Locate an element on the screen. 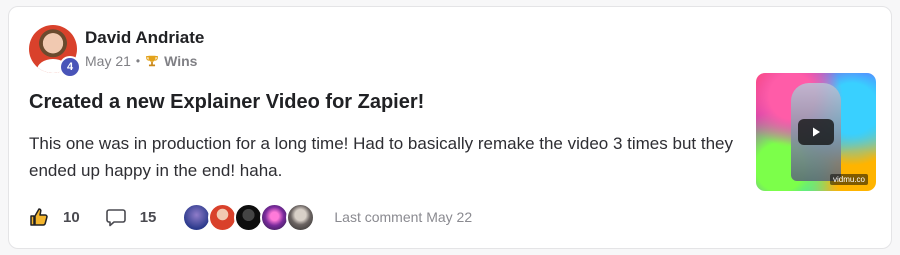 This screenshot has width=900, height=255. post-category: Wins is located at coordinates (180, 61).